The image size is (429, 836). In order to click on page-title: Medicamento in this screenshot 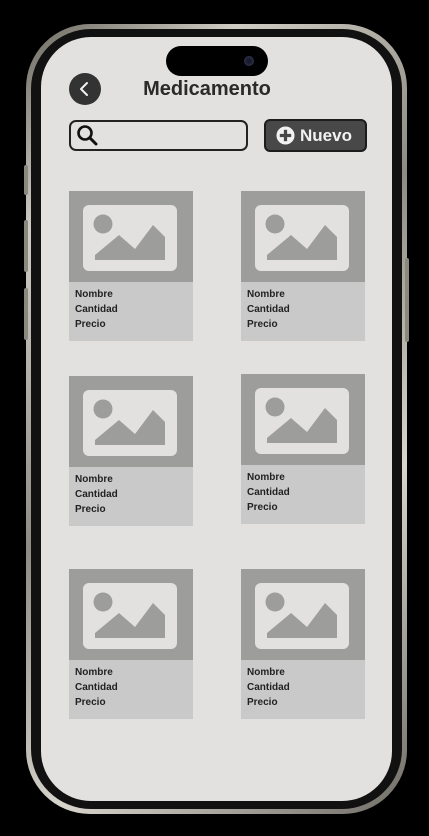, I will do `click(207, 89)`.